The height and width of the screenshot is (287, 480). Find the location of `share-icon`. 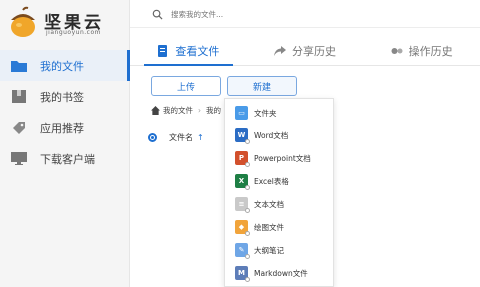

share-icon is located at coordinates (280, 51).